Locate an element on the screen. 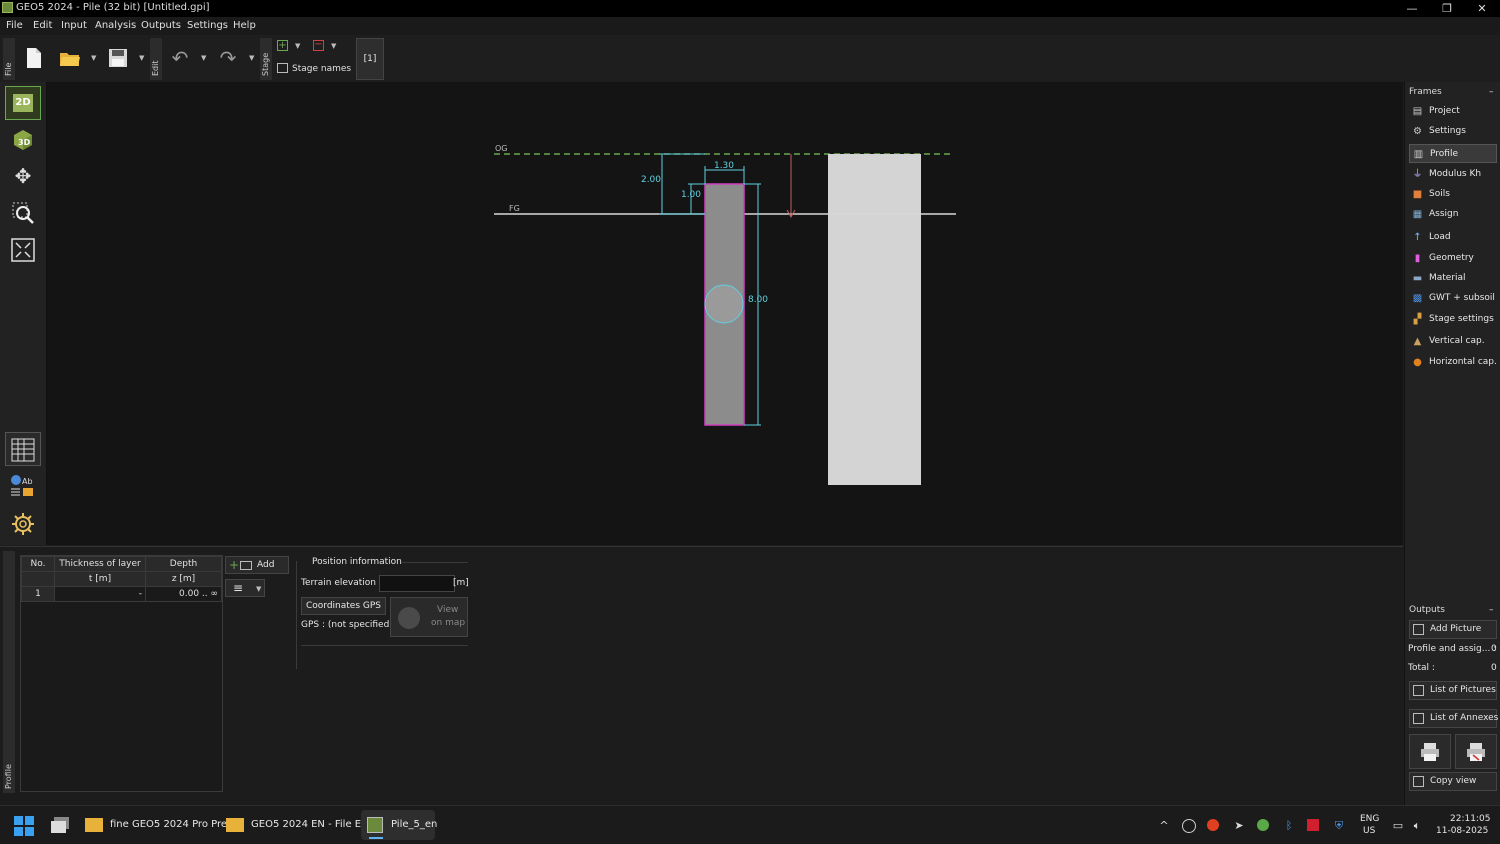  undo-dropdown-icon: ▼ is located at coordinates (203, 58).